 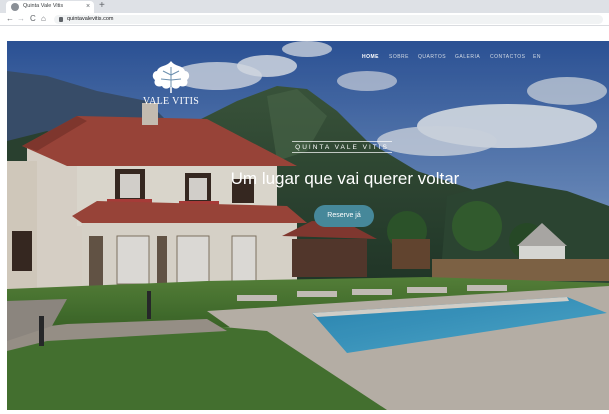 I want to click on lock-icon, so click(x=61, y=19).